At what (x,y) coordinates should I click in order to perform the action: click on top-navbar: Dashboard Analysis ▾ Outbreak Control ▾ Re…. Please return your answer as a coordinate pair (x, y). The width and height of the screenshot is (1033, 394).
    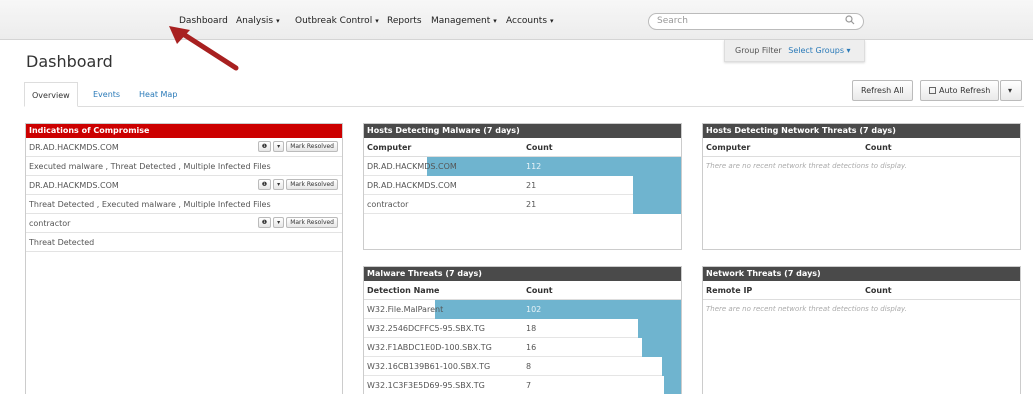
    Looking at the image, I should click on (516, 20).